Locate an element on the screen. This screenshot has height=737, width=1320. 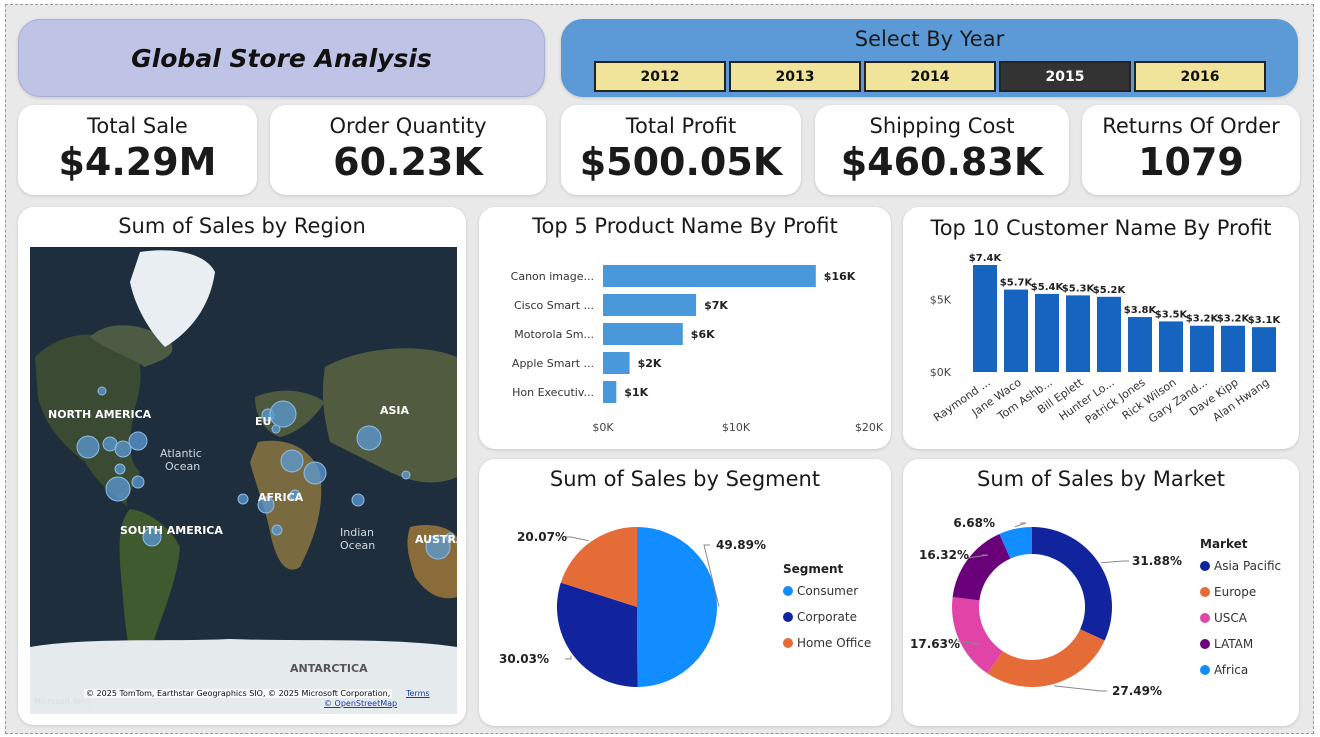
kpi-card-total-profit: Total Profit $500.05K is located at coordinates (681, 150).